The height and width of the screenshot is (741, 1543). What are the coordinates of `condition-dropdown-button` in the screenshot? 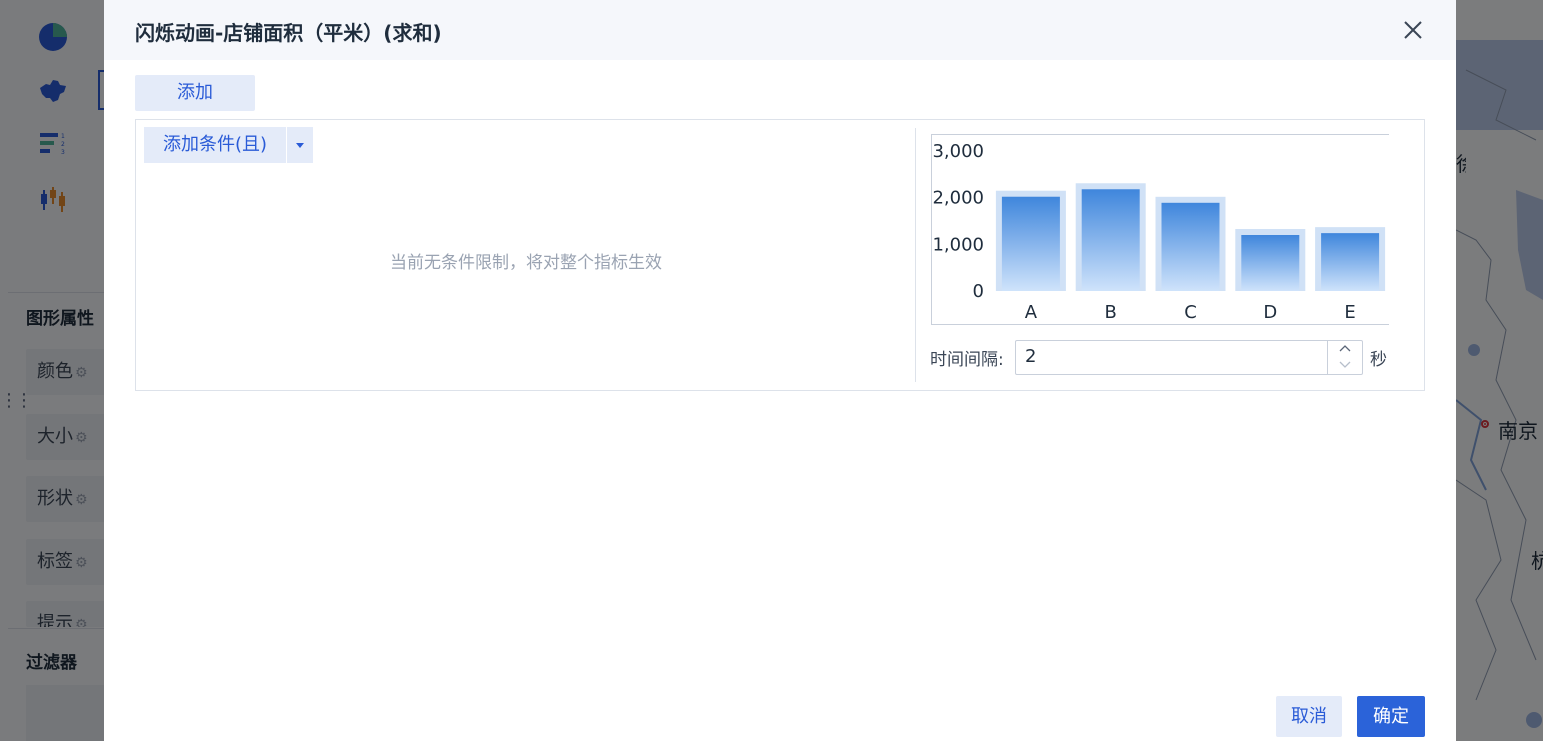 It's located at (300, 145).